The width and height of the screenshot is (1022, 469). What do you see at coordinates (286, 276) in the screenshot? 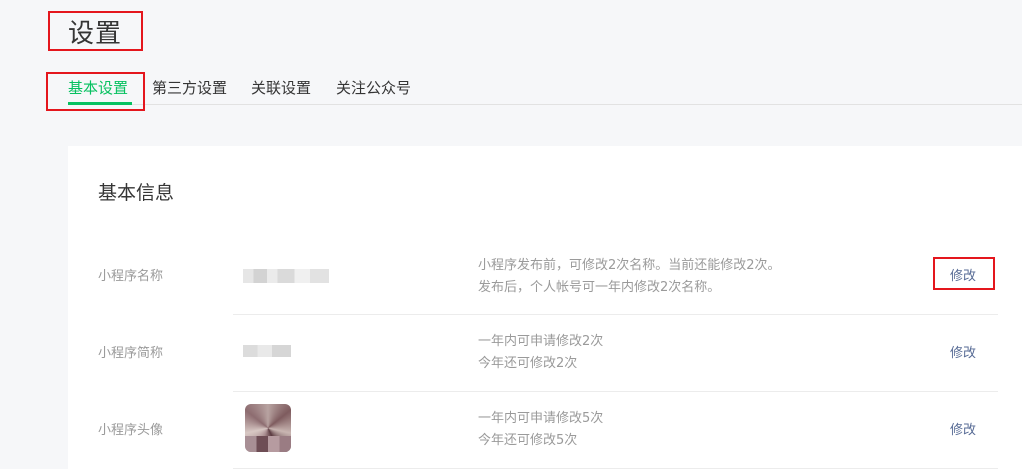
I see `mini-program-name-value` at bounding box center [286, 276].